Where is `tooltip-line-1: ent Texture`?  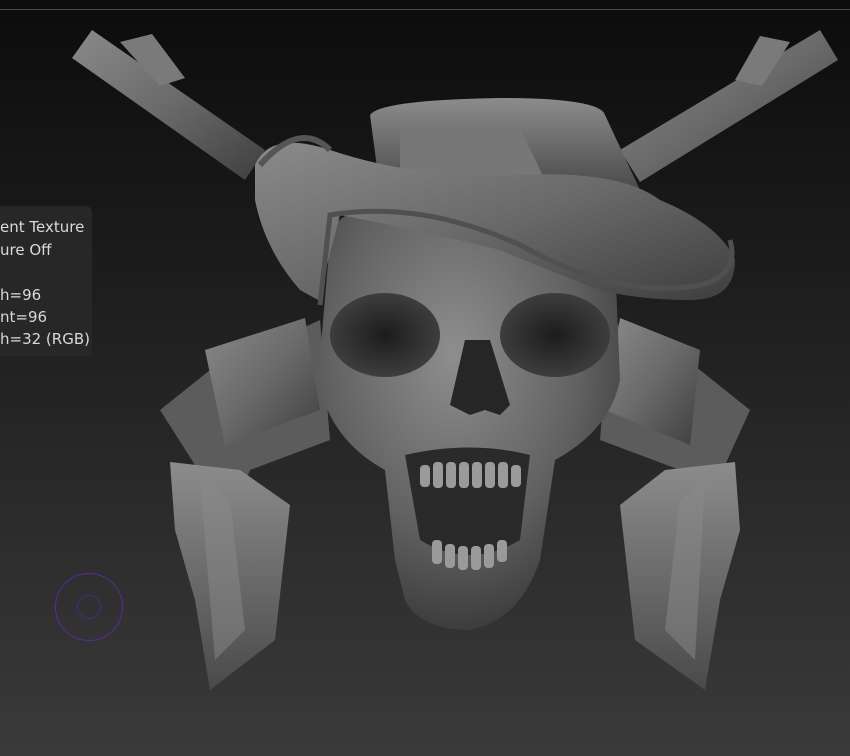
tooltip-line-1: ent Texture is located at coordinates (42, 227).